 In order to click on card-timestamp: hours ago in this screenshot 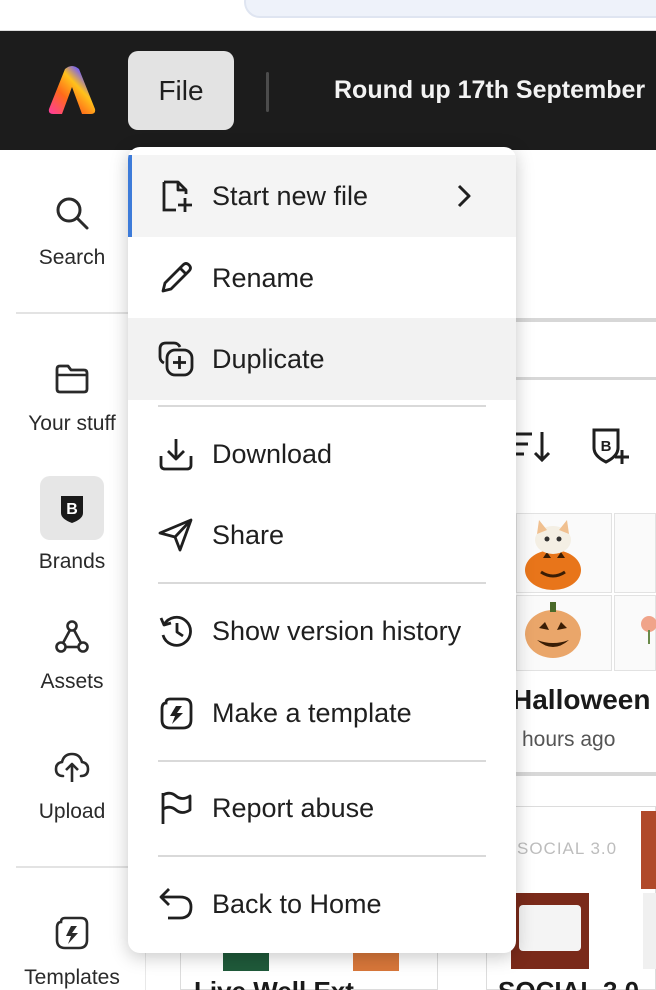, I will do `click(569, 739)`.